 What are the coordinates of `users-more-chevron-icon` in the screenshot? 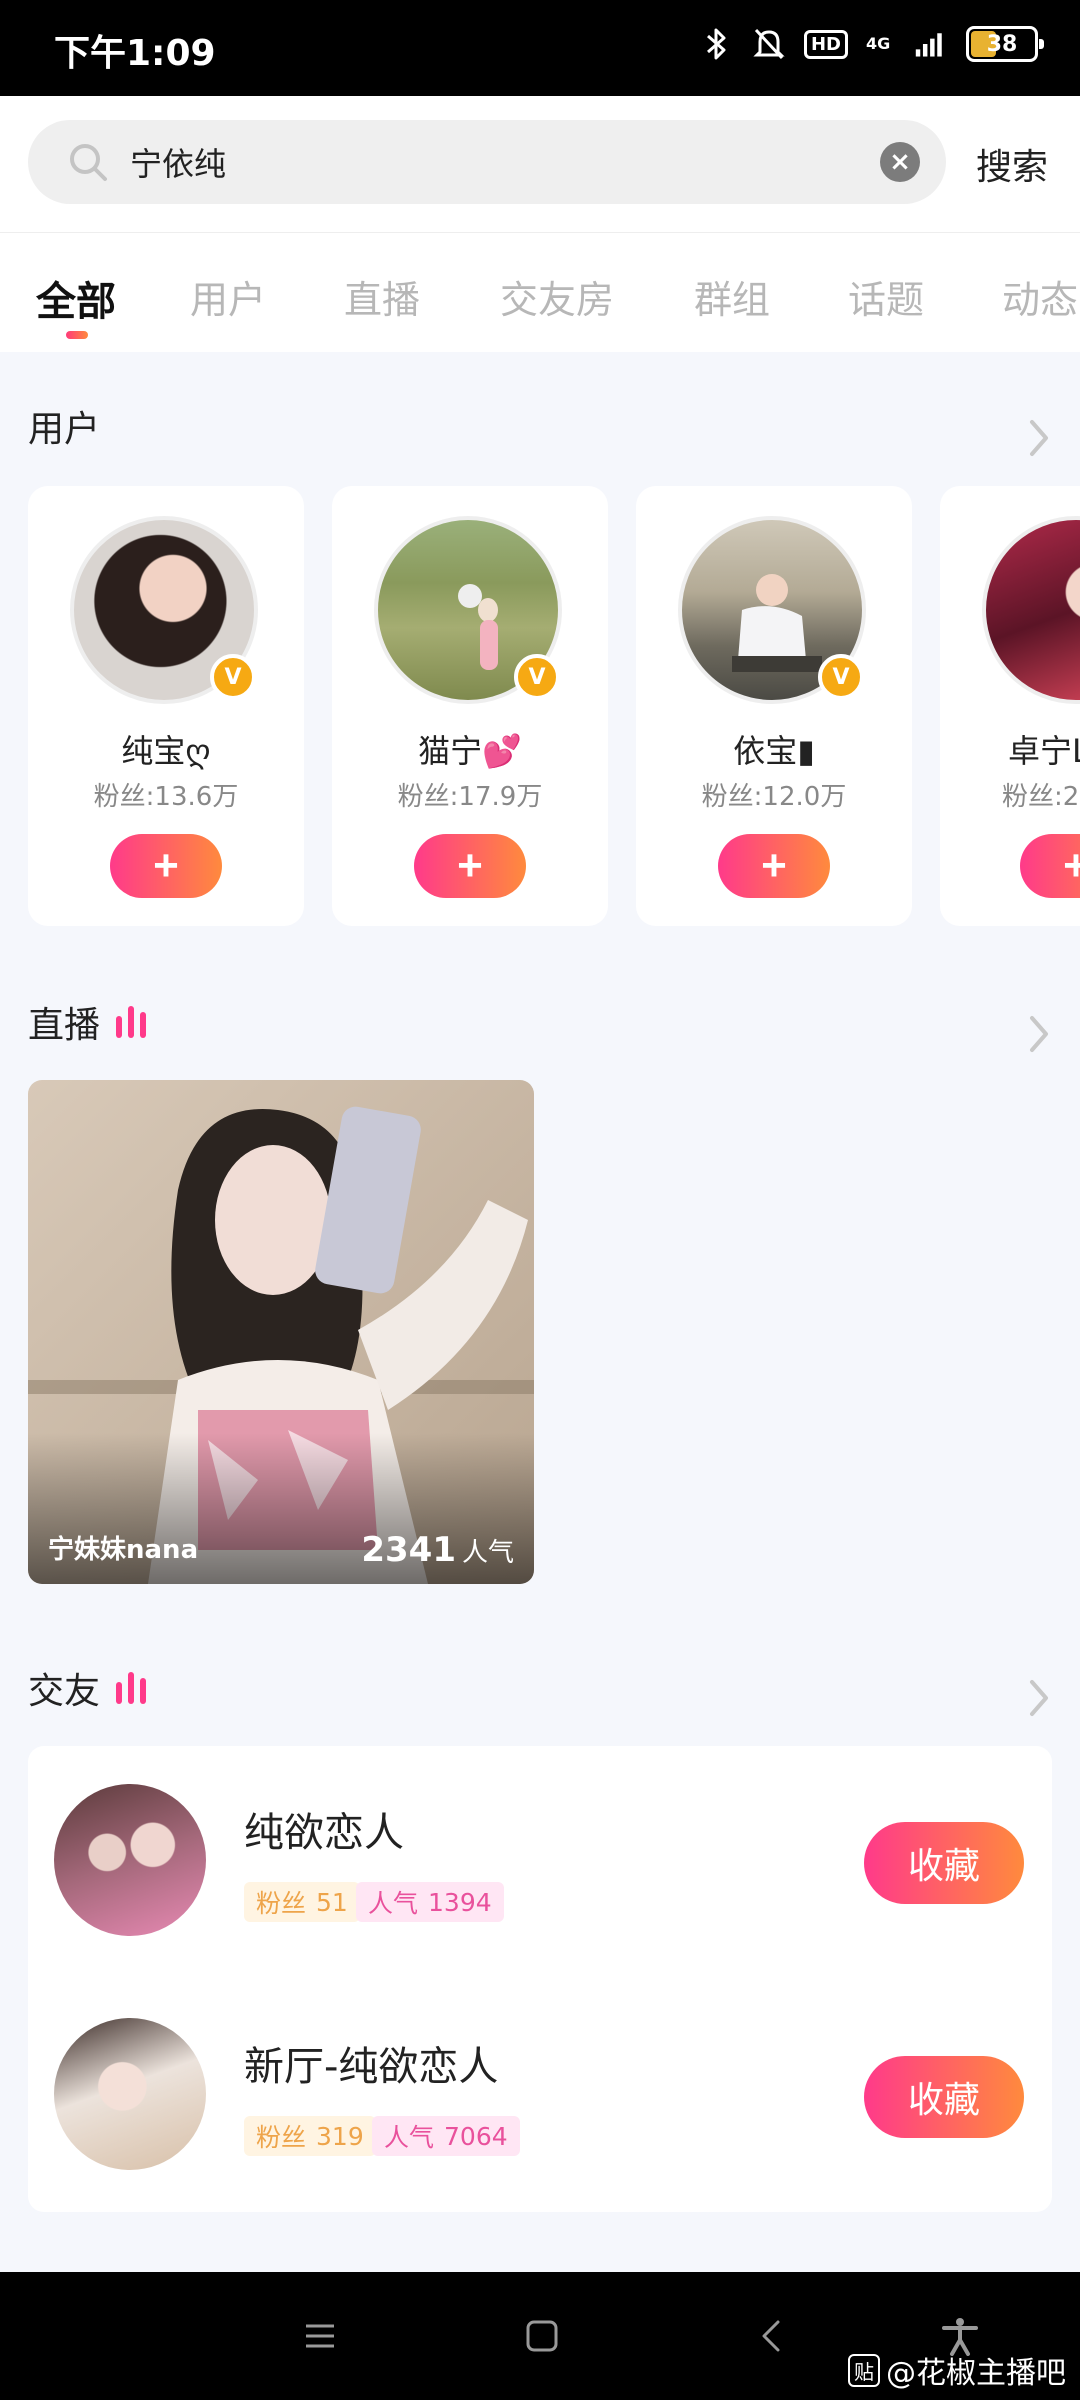 It's located at (1039, 438).